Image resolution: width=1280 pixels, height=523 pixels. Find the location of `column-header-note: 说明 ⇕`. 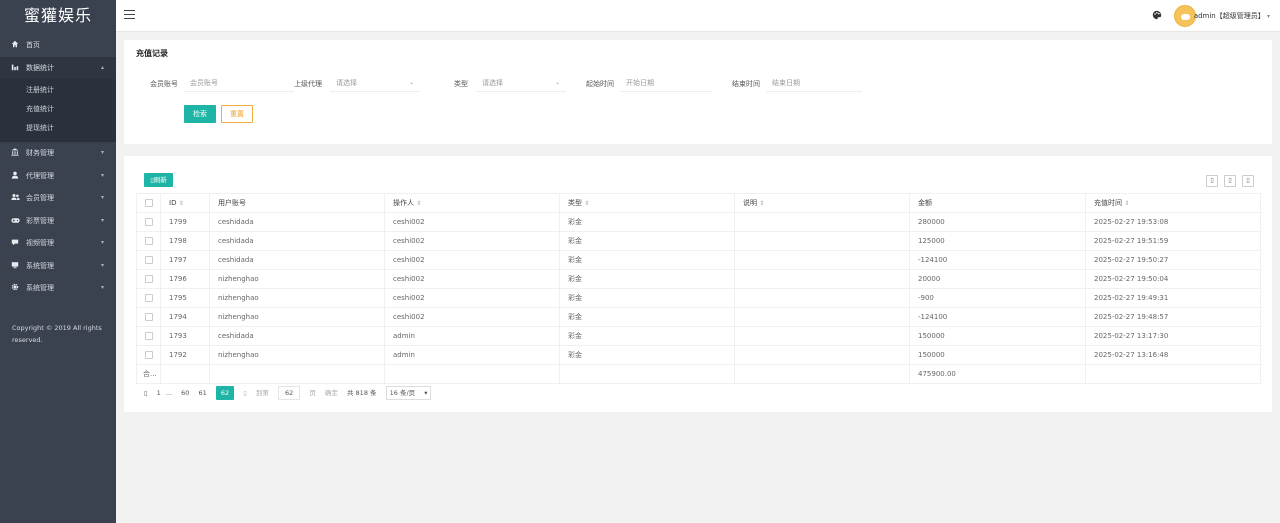

column-header-note: 说明 ⇕ is located at coordinates (822, 203).